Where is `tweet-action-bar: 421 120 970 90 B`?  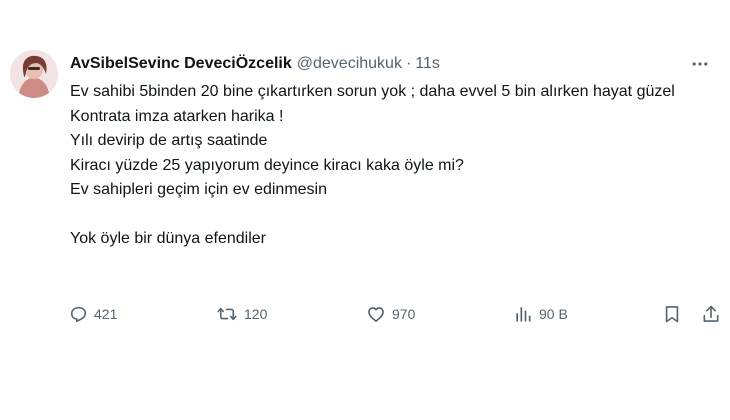 tweet-action-bar: 421 120 970 90 B is located at coordinates (396, 314).